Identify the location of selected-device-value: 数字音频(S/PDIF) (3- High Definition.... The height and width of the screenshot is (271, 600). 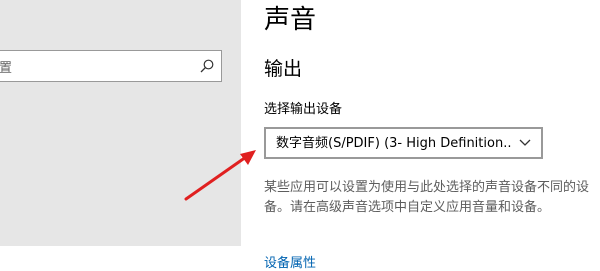
(393, 143).